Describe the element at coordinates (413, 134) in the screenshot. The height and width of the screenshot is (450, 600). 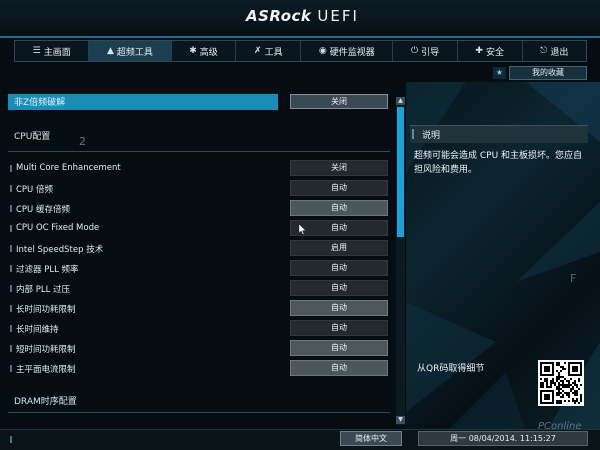
I see `description-header-marker` at that location.